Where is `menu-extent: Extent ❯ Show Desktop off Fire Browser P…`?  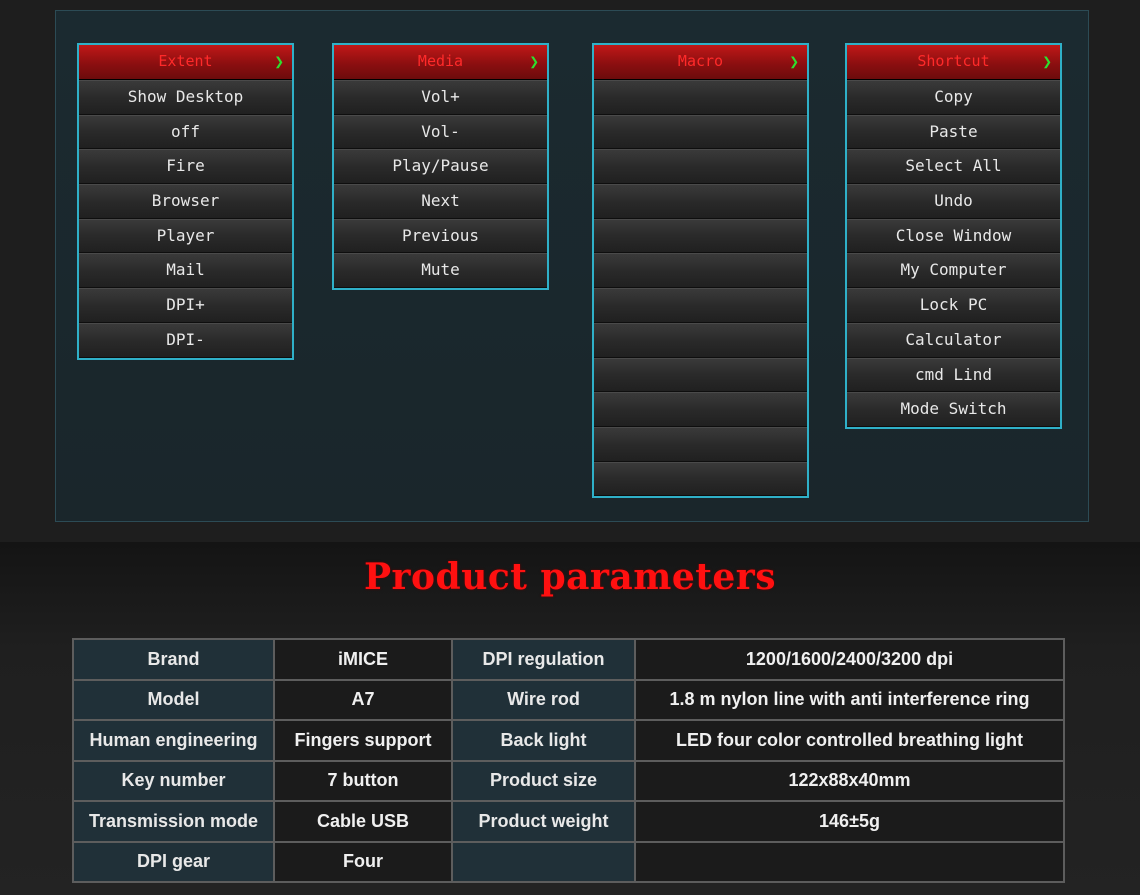 menu-extent: Extent ❯ Show Desktop off Fire Browser P… is located at coordinates (185, 201).